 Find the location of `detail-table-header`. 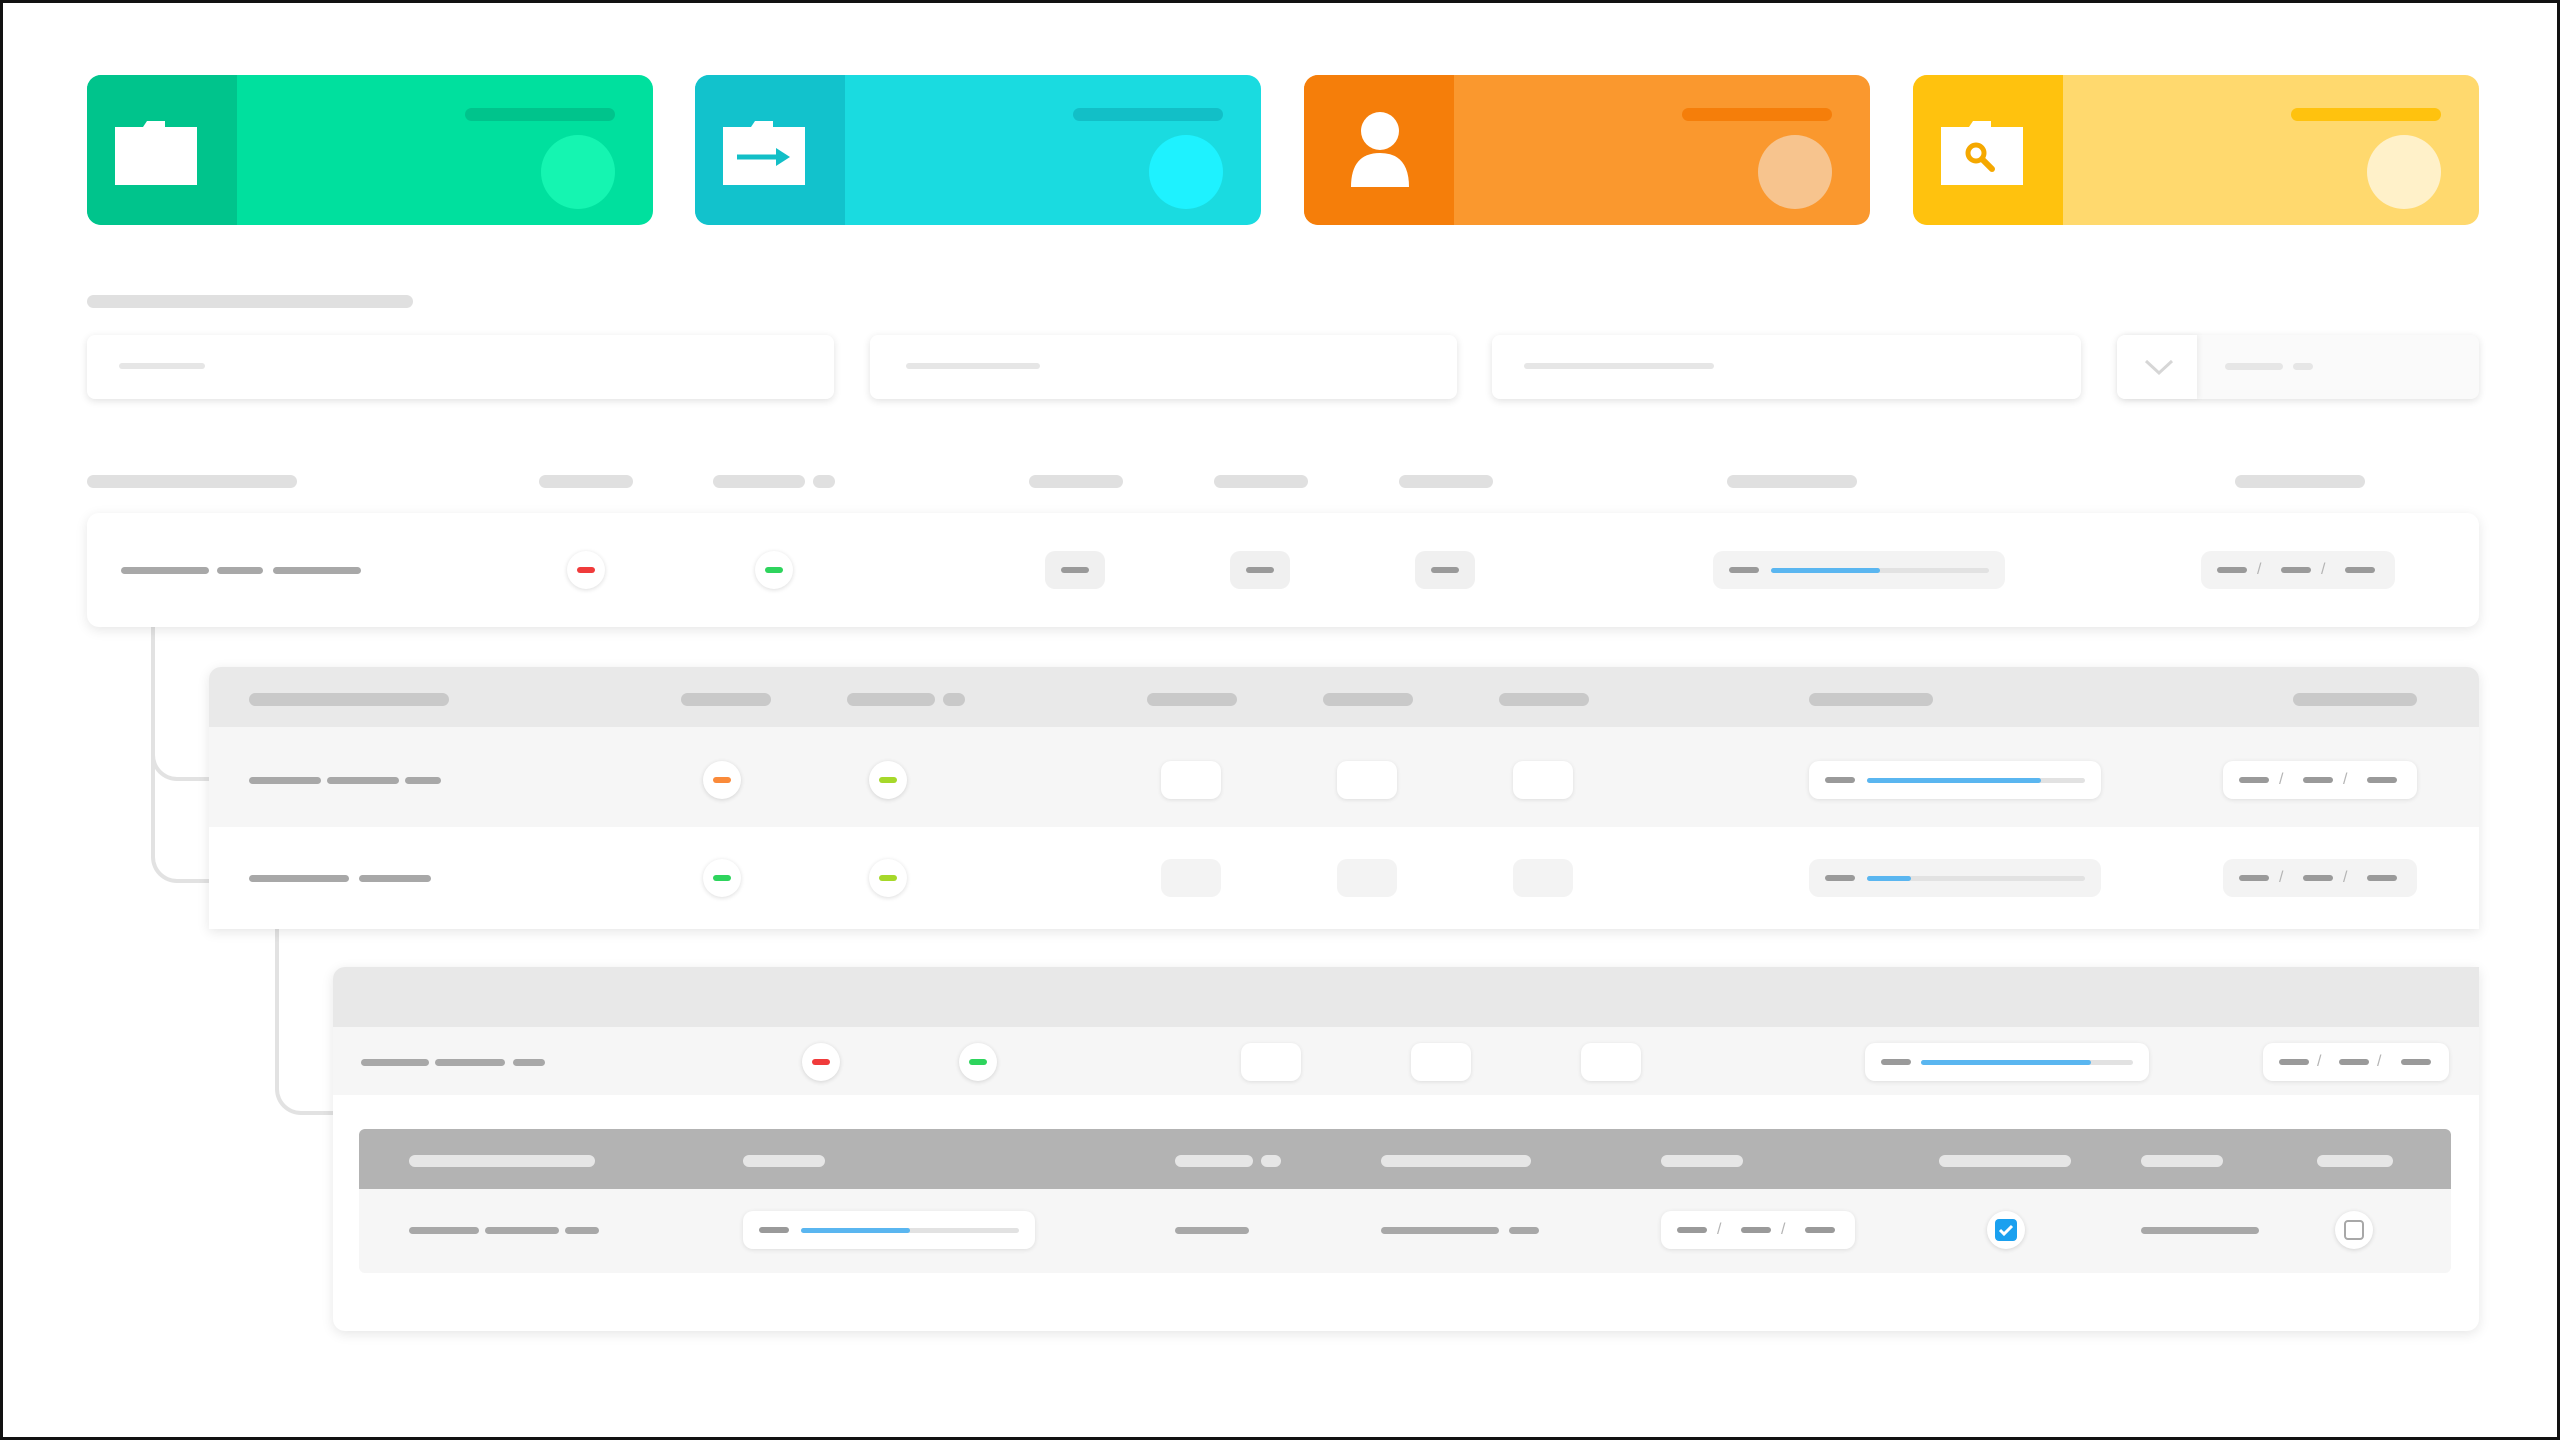

detail-table-header is located at coordinates (1405, 1159).